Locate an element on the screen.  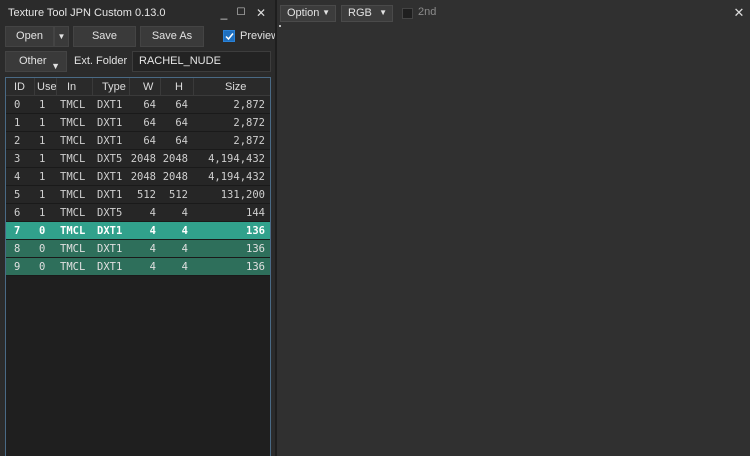
table-row: 8 0 TMCL DXT1 4 4 136 is located at coordinates (138, 249).